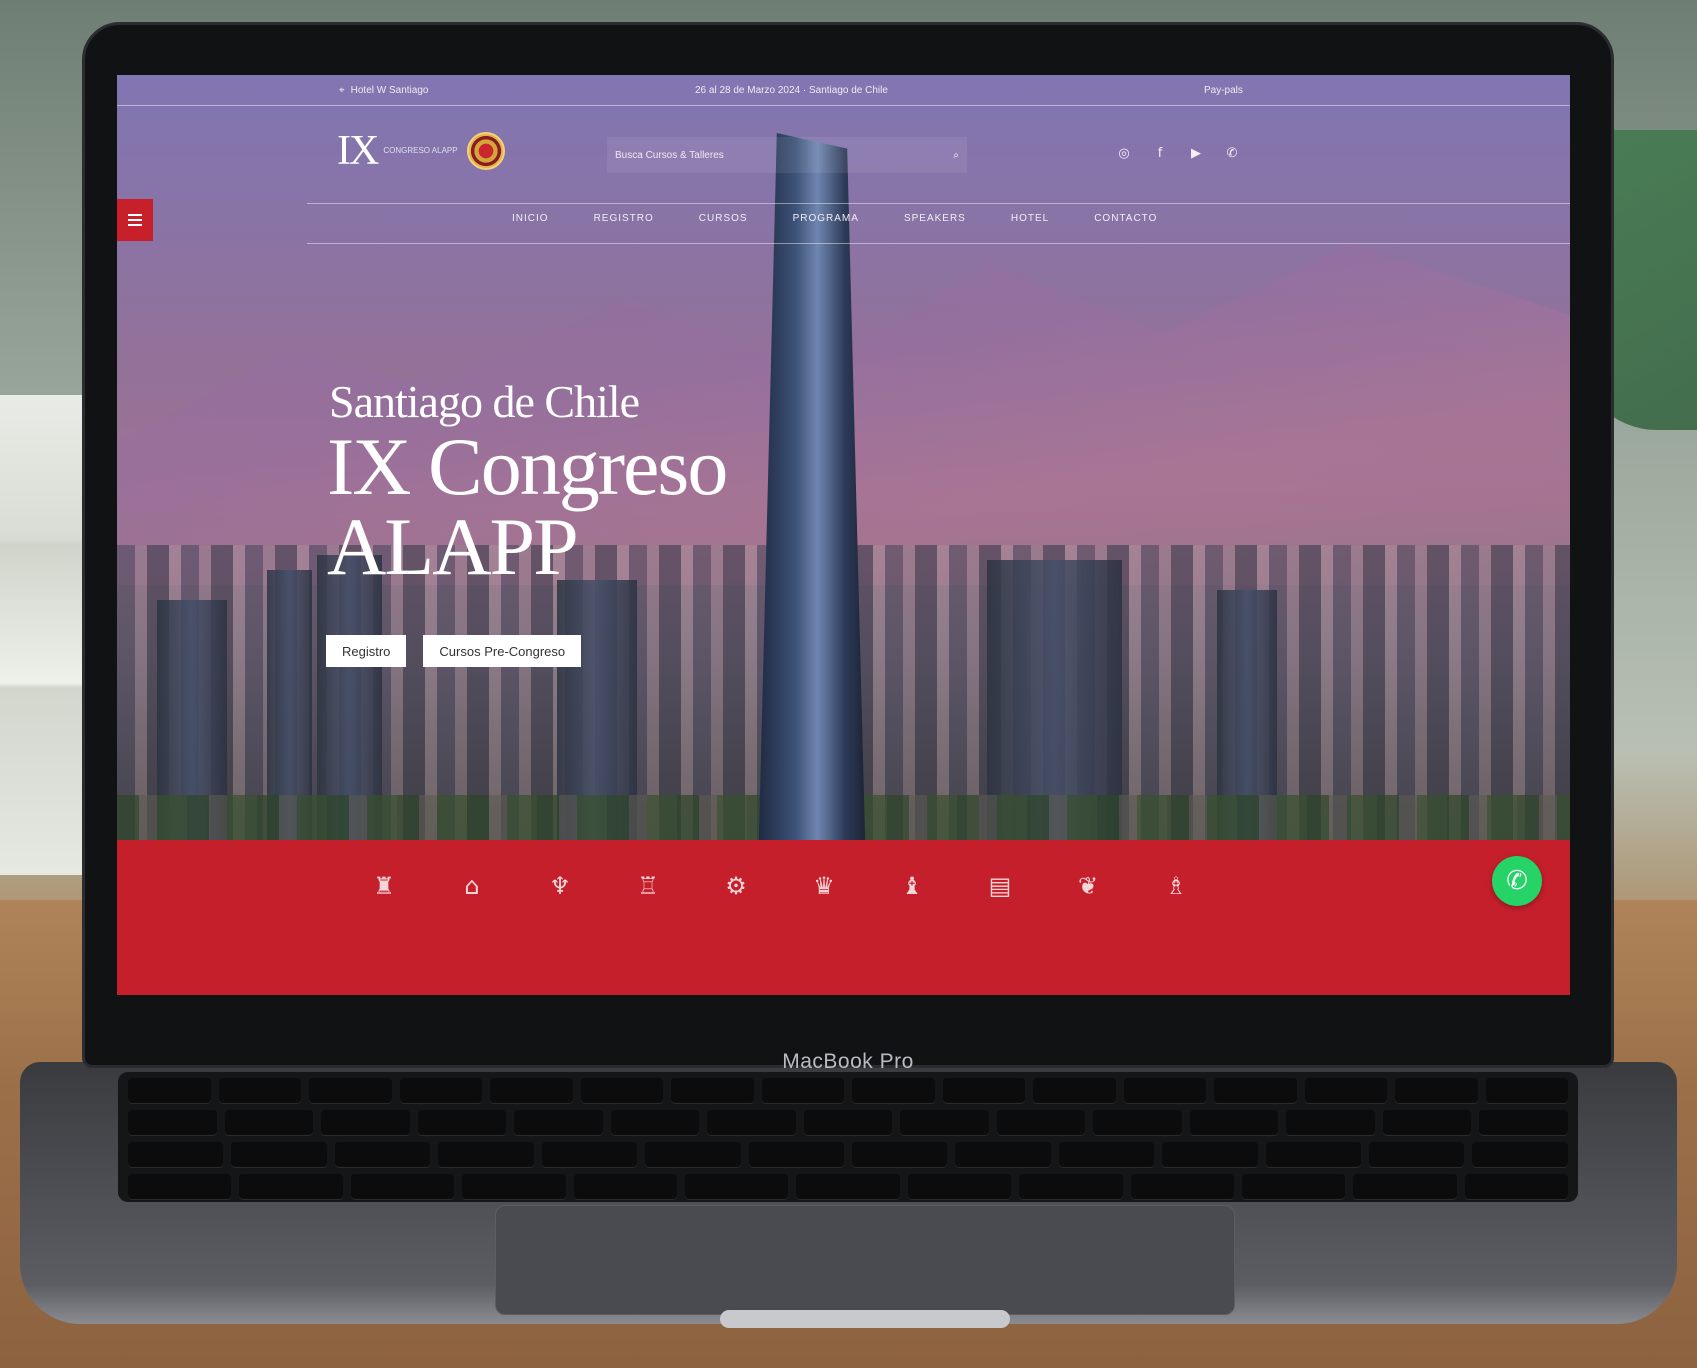 The width and height of the screenshot is (1697, 1368). Describe the element at coordinates (453, 546) in the screenshot. I see `hero-title-line-2: ALAPP` at that location.